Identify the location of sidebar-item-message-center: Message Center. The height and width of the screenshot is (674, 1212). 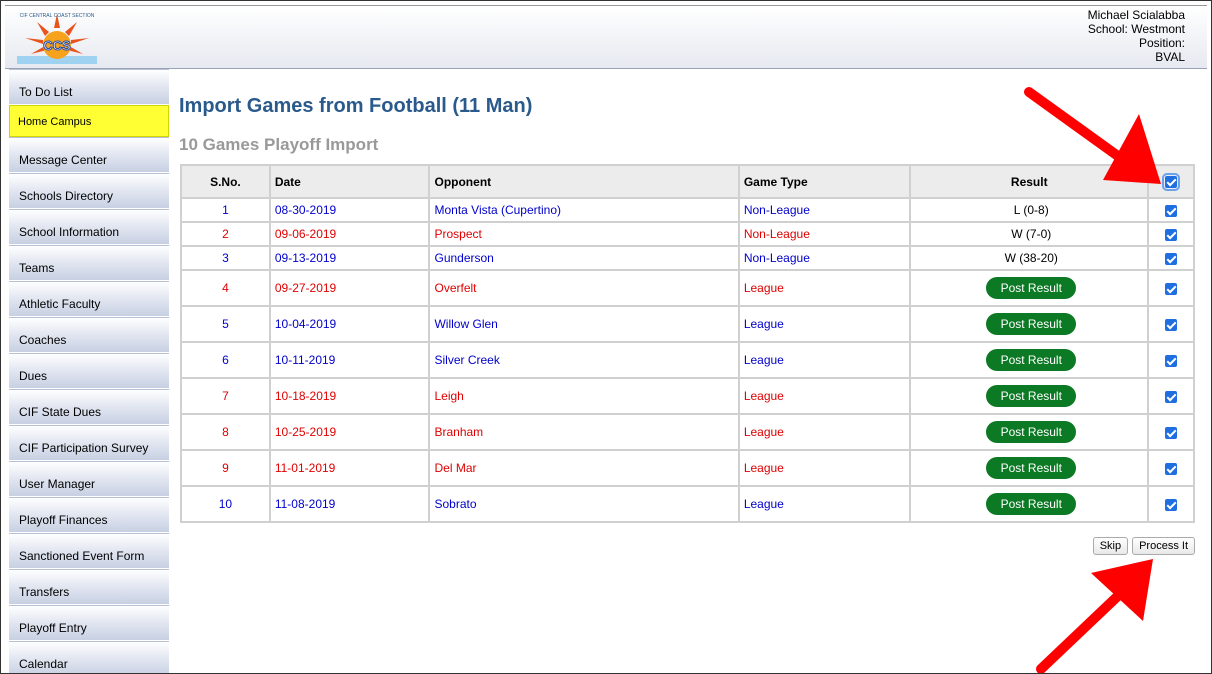
(89, 155).